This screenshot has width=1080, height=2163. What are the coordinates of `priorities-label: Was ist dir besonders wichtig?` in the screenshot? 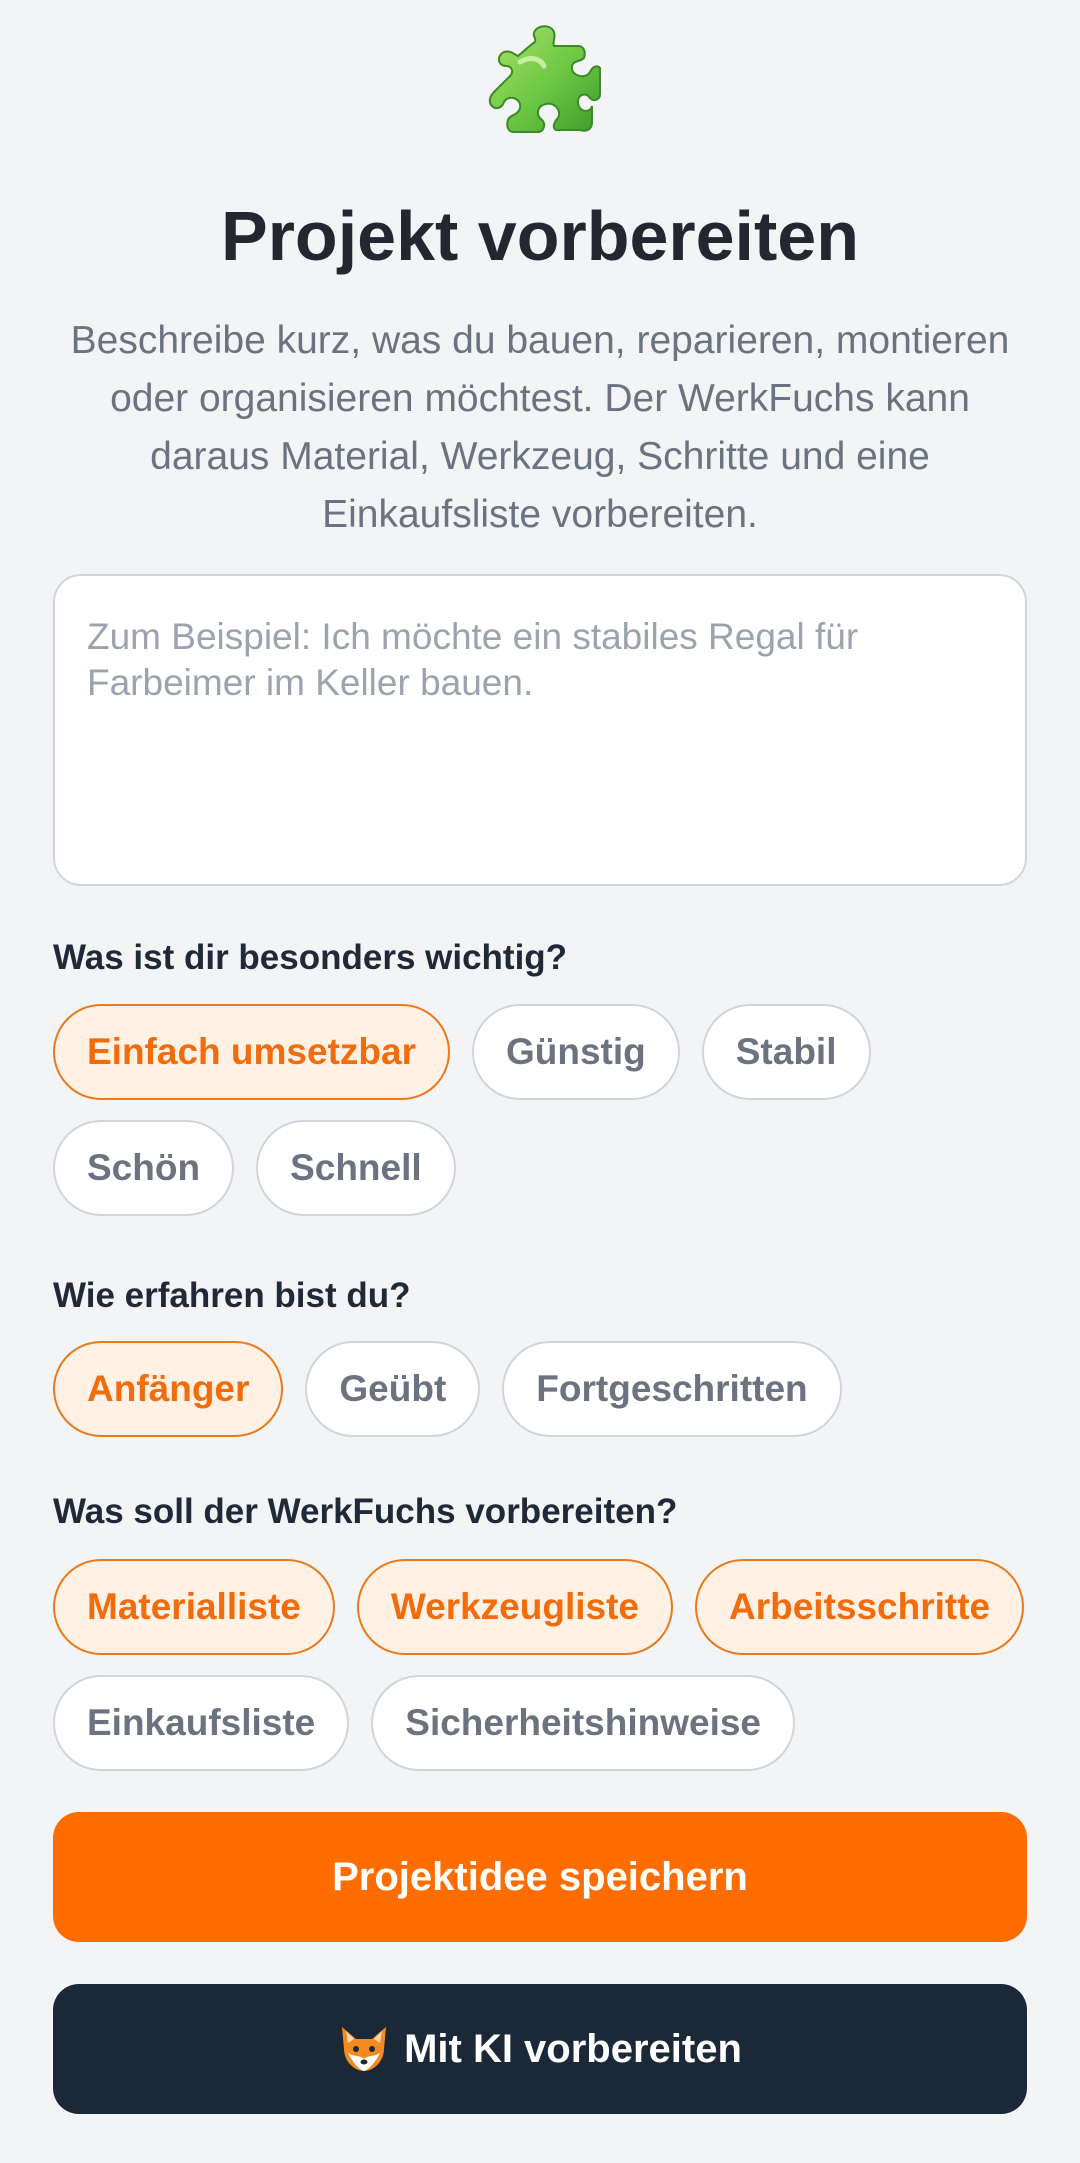 It's located at (310, 957).